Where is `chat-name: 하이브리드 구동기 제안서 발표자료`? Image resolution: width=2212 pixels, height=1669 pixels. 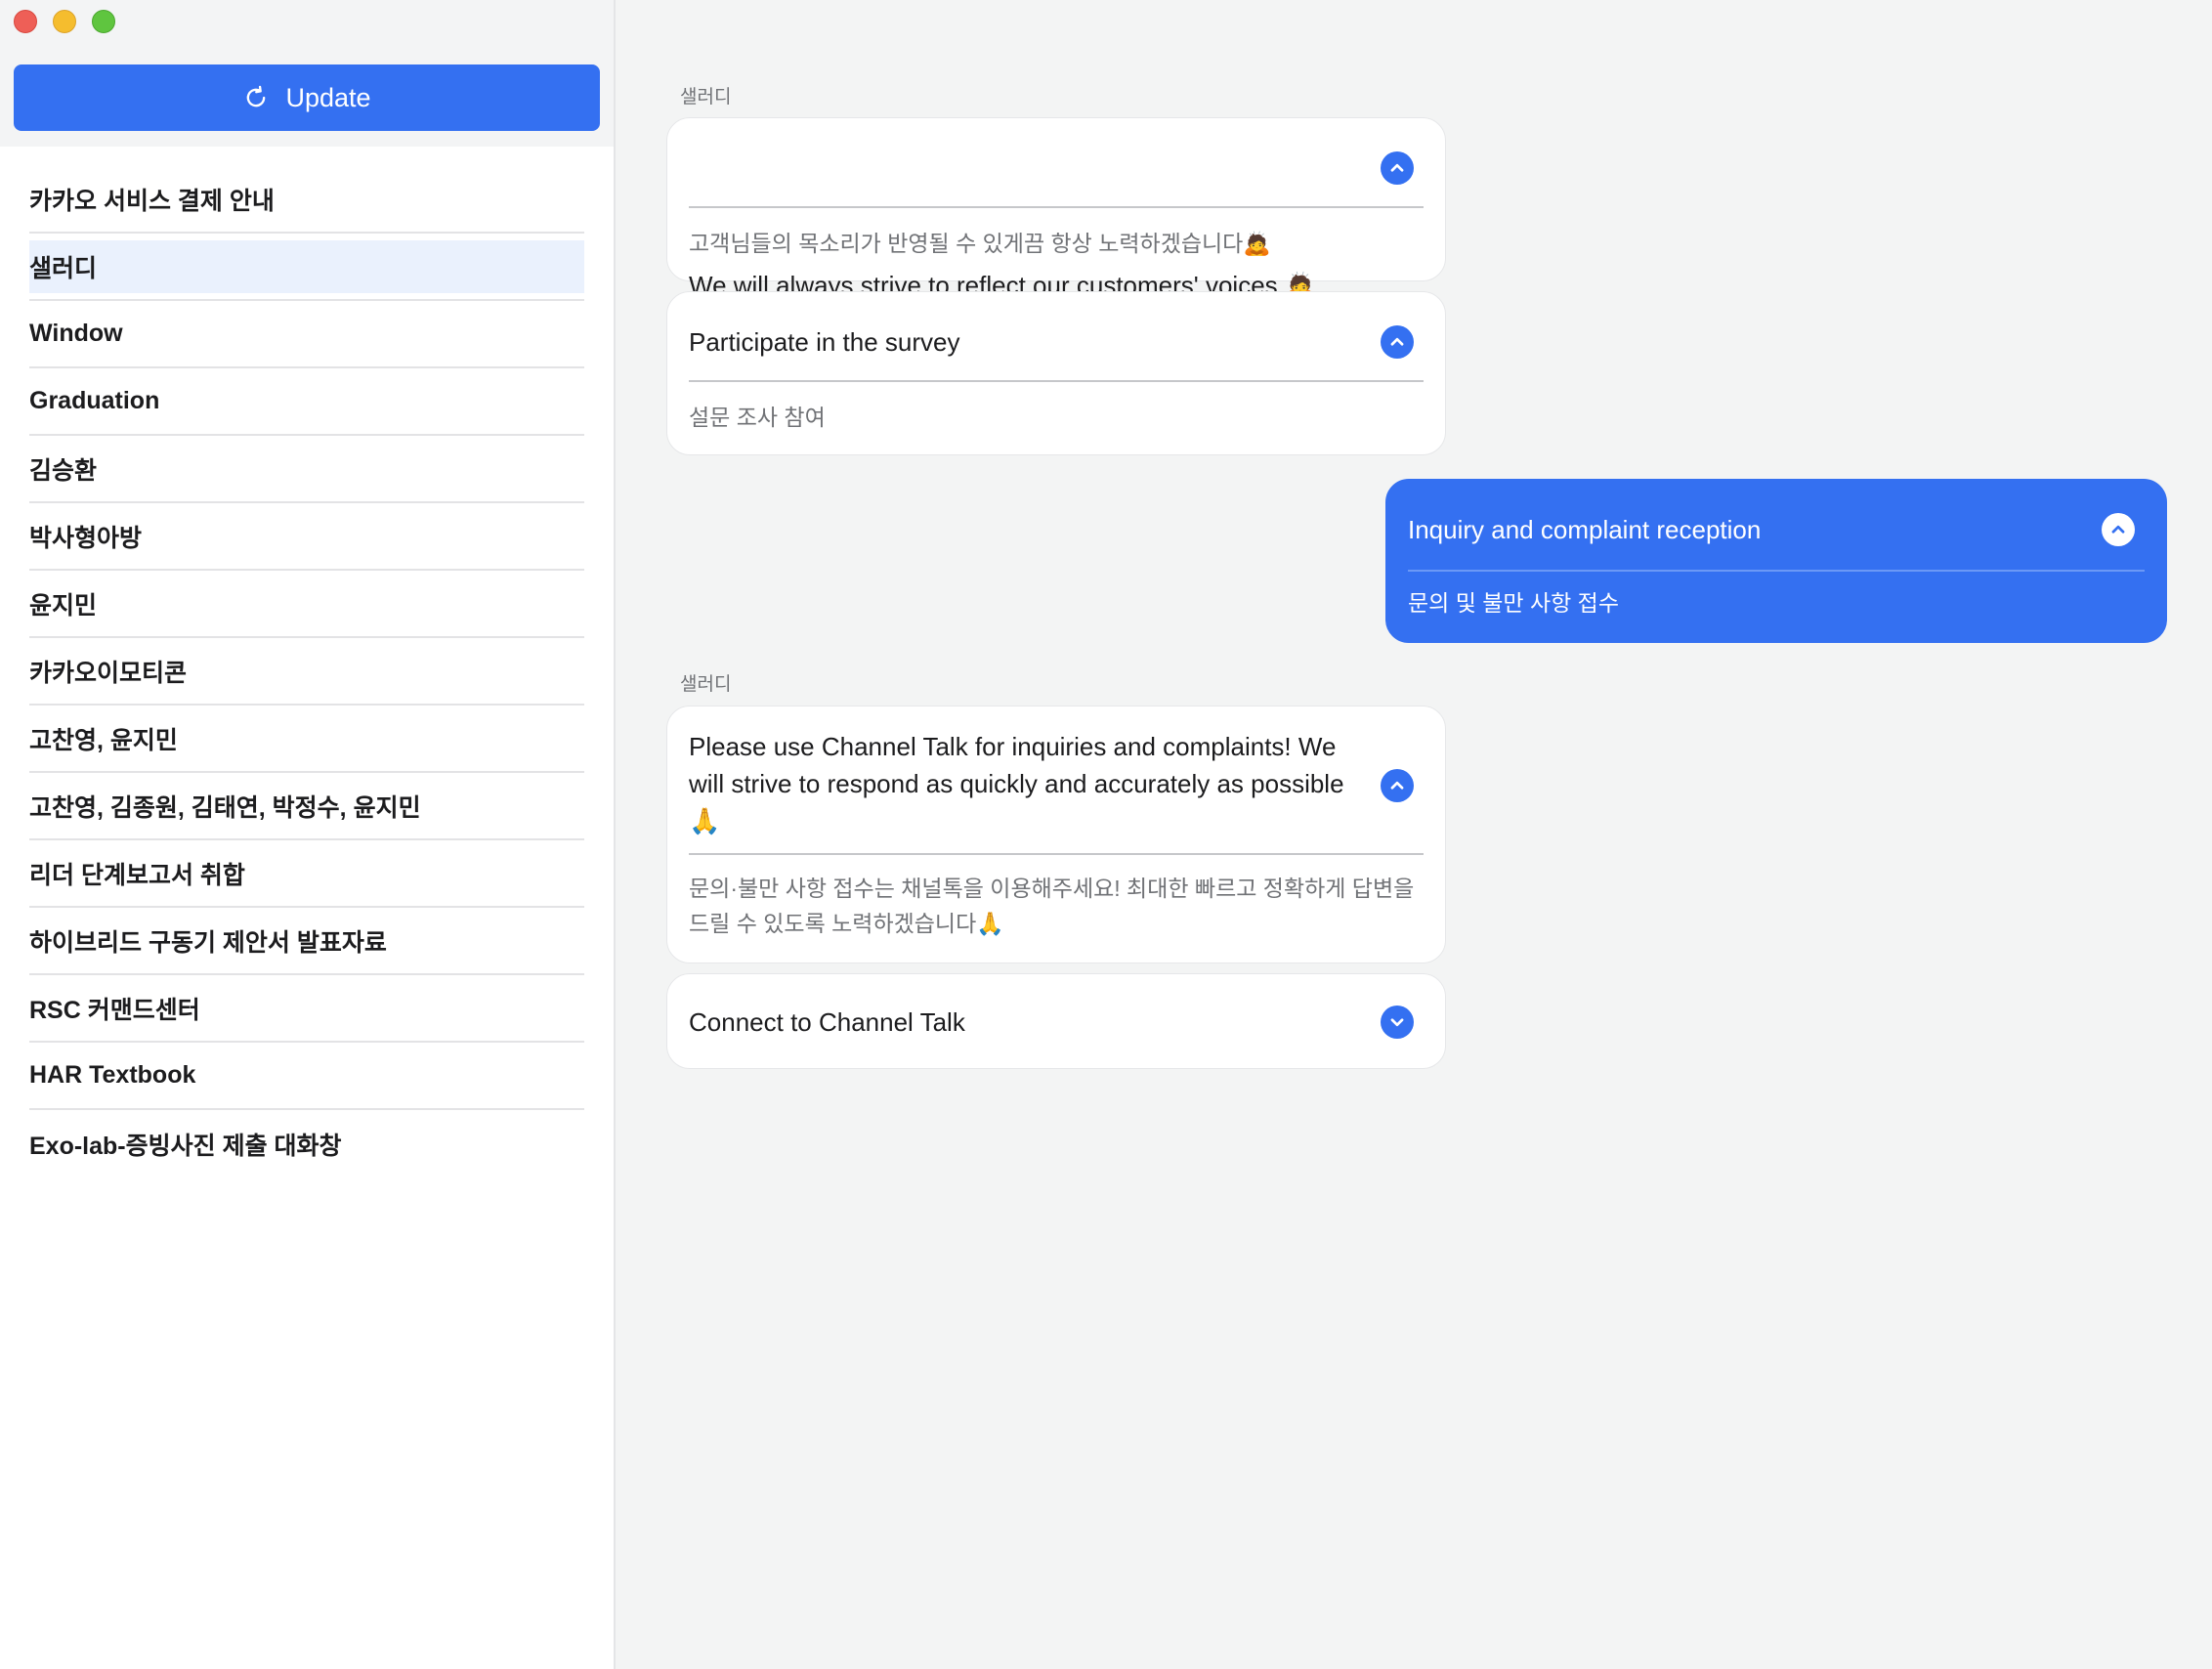
chat-name: 하이브리드 구동기 제안서 발표자료 is located at coordinates (208, 942).